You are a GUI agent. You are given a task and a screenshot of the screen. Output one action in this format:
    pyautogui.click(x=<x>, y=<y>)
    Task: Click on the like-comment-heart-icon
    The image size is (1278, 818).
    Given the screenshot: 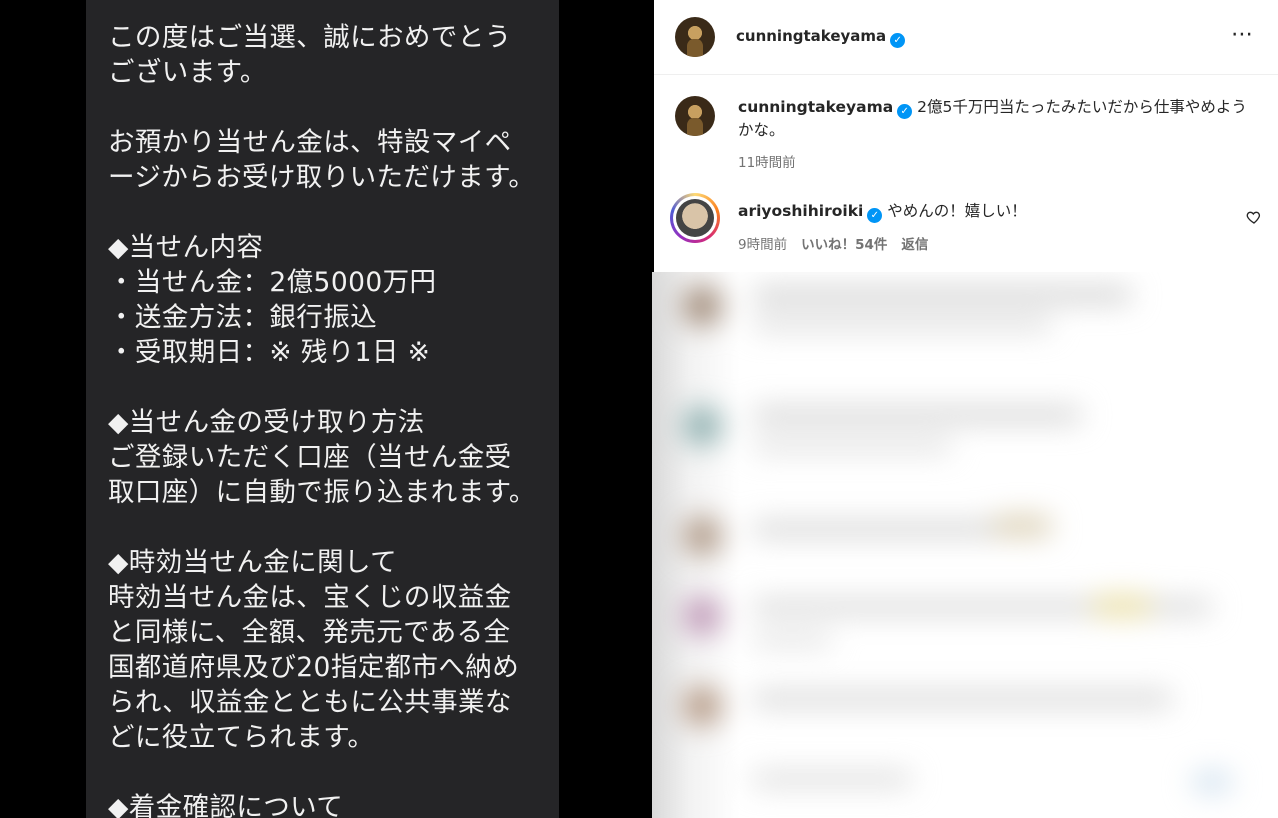 What is the action you would take?
    pyautogui.click(x=1254, y=217)
    